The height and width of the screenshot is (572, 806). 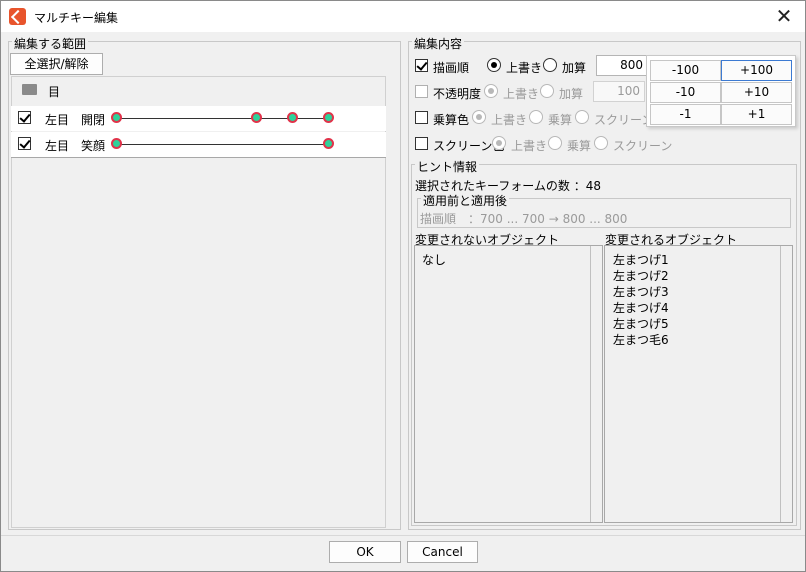 I want to click on title-bar: マルチキー編集 ✕, so click(x=403, y=16).